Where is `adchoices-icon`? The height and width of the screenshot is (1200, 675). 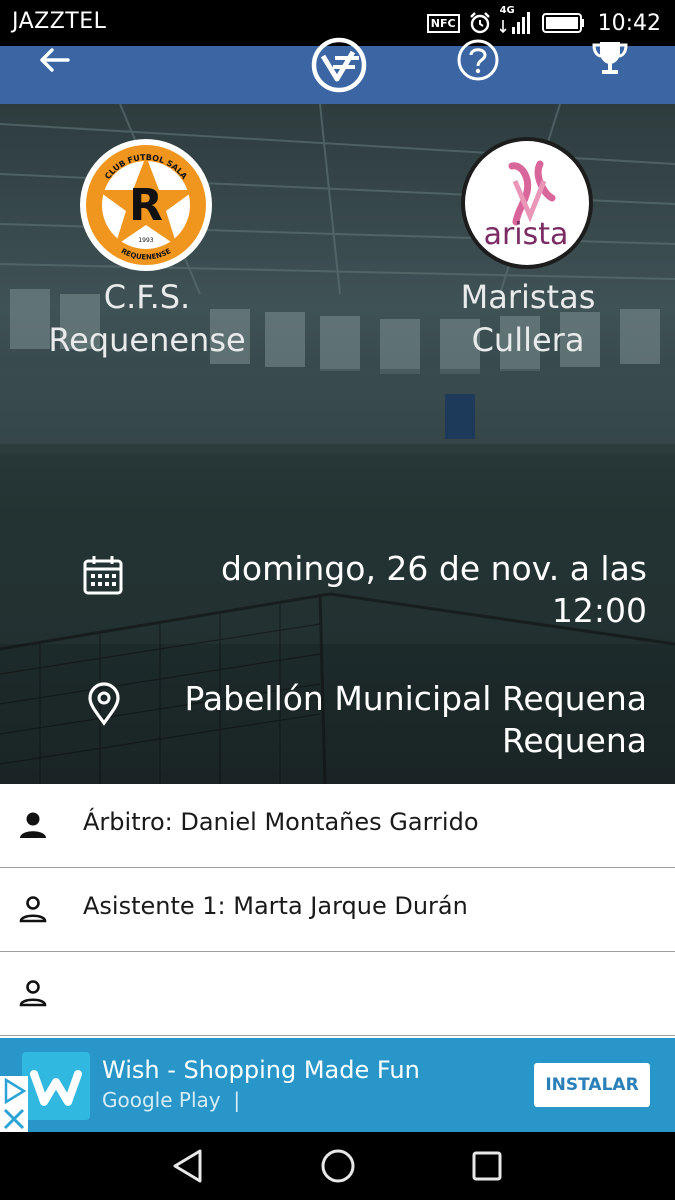
adchoices-icon is located at coordinates (14, 1104).